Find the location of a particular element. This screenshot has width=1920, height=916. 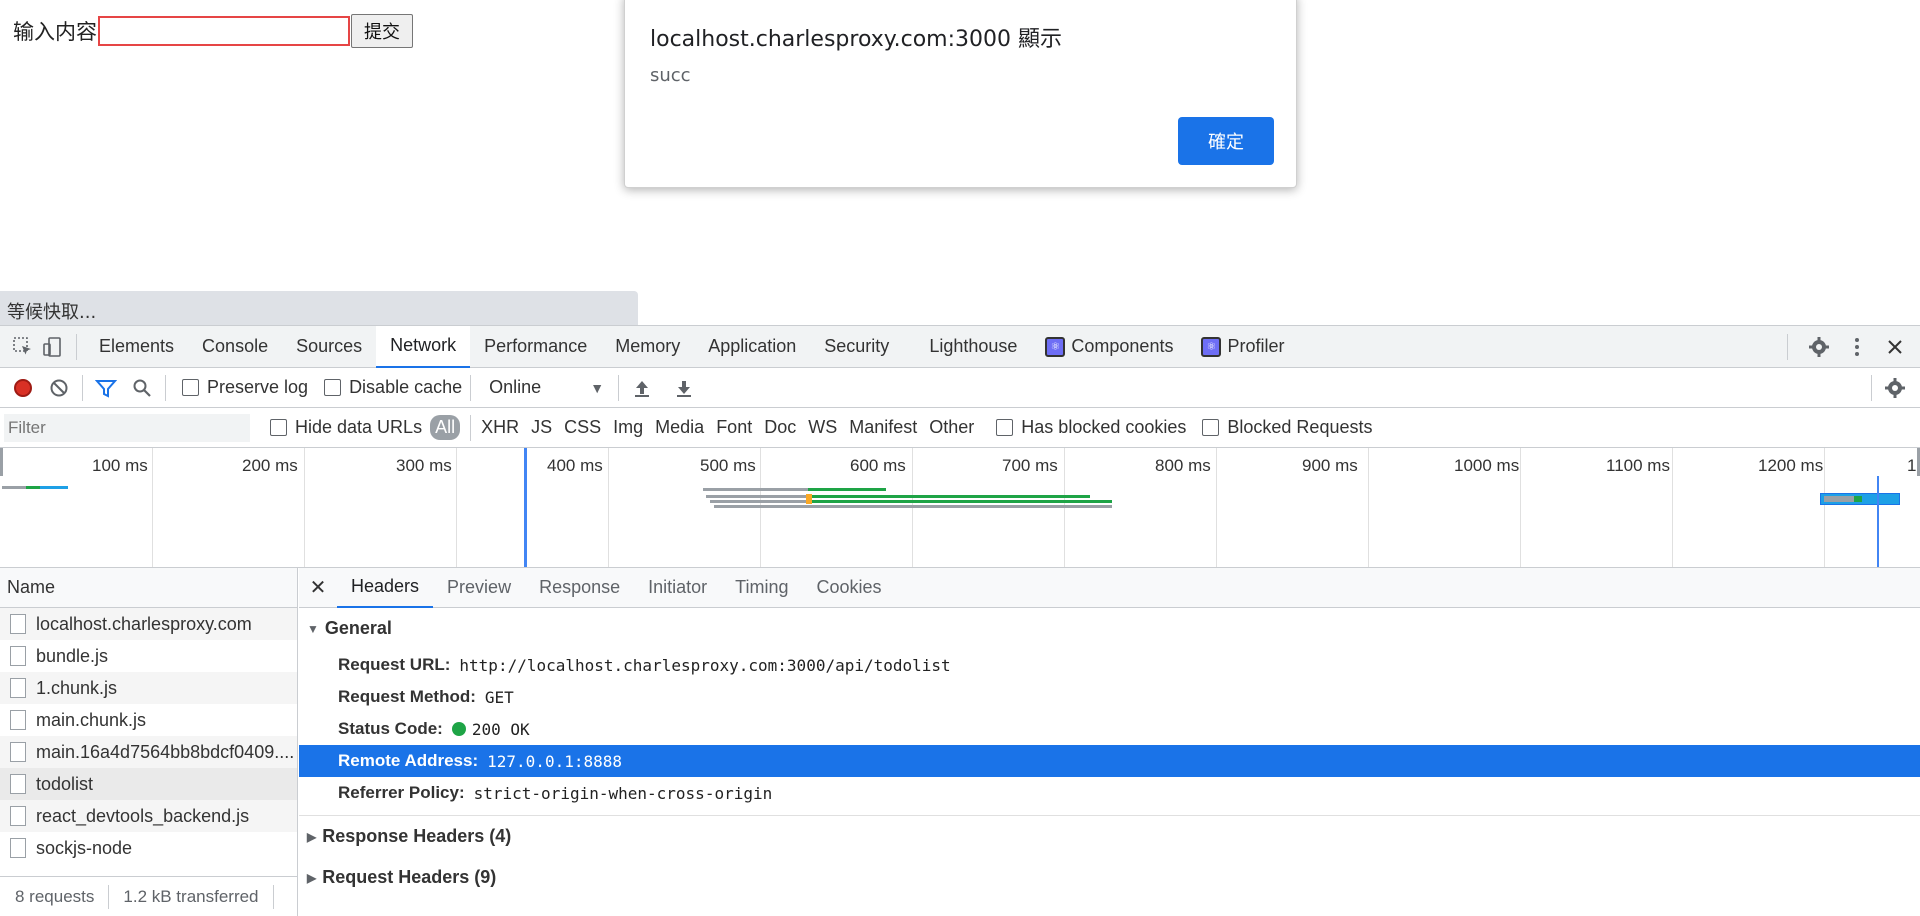

dialog-ok-button: 確定 is located at coordinates (1226, 141).